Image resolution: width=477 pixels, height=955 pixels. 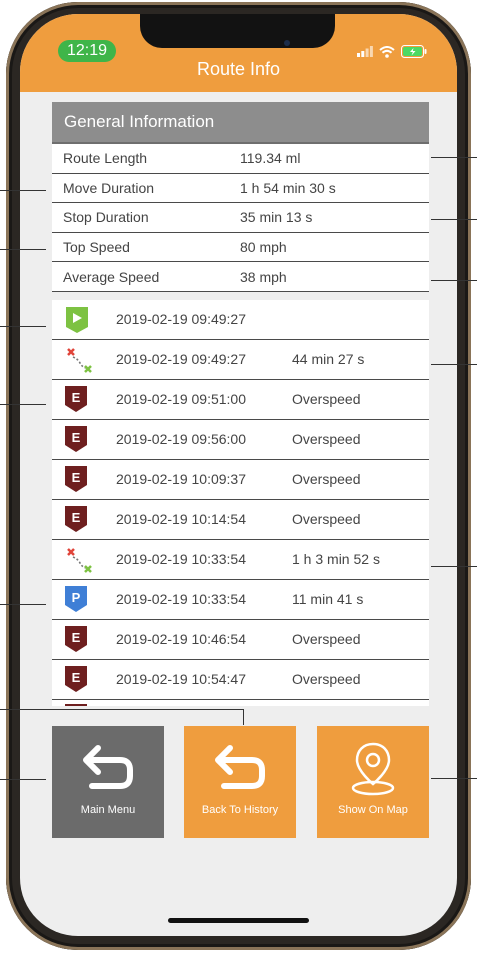 What do you see at coordinates (181, 479) in the screenshot?
I see `event-datetime: 2019-02-19 10:09:37` at bounding box center [181, 479].